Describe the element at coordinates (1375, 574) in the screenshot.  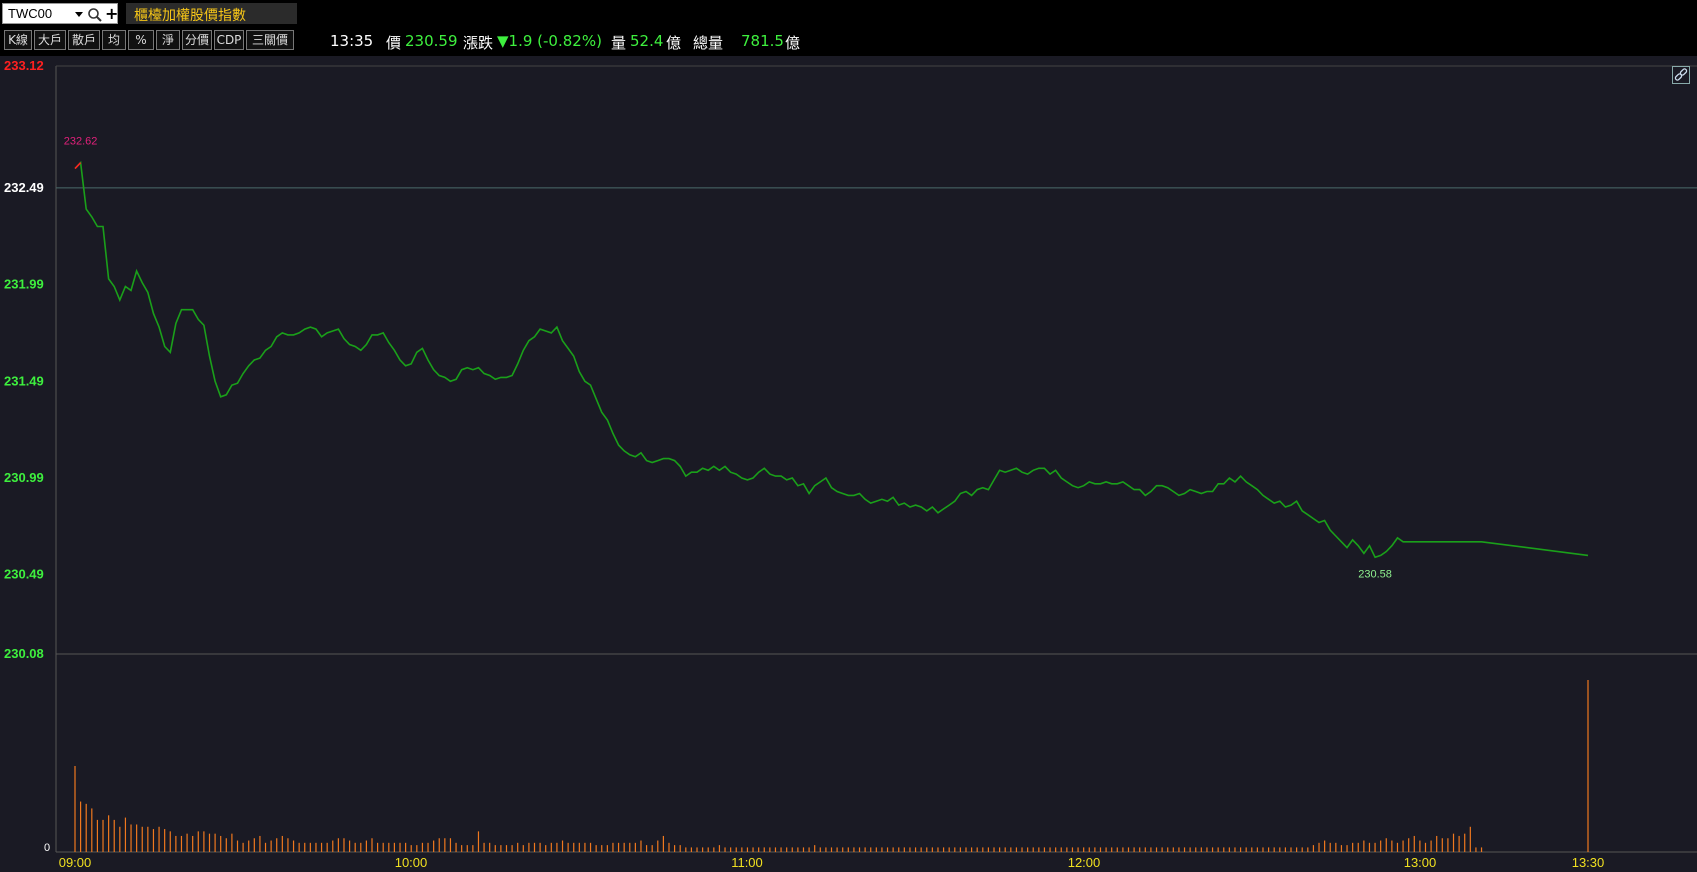
I see `low-price-label: 230.58` at that location.